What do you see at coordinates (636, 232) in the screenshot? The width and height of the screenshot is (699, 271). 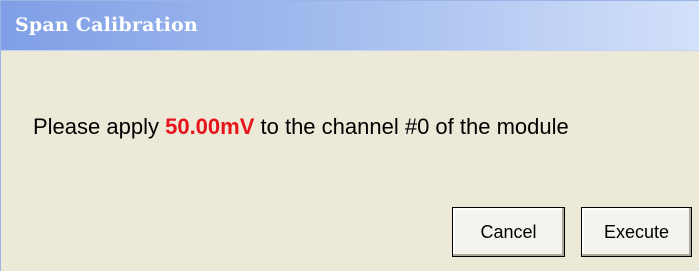 I see `execute-button: Execute` at bounding box center [636, 232].